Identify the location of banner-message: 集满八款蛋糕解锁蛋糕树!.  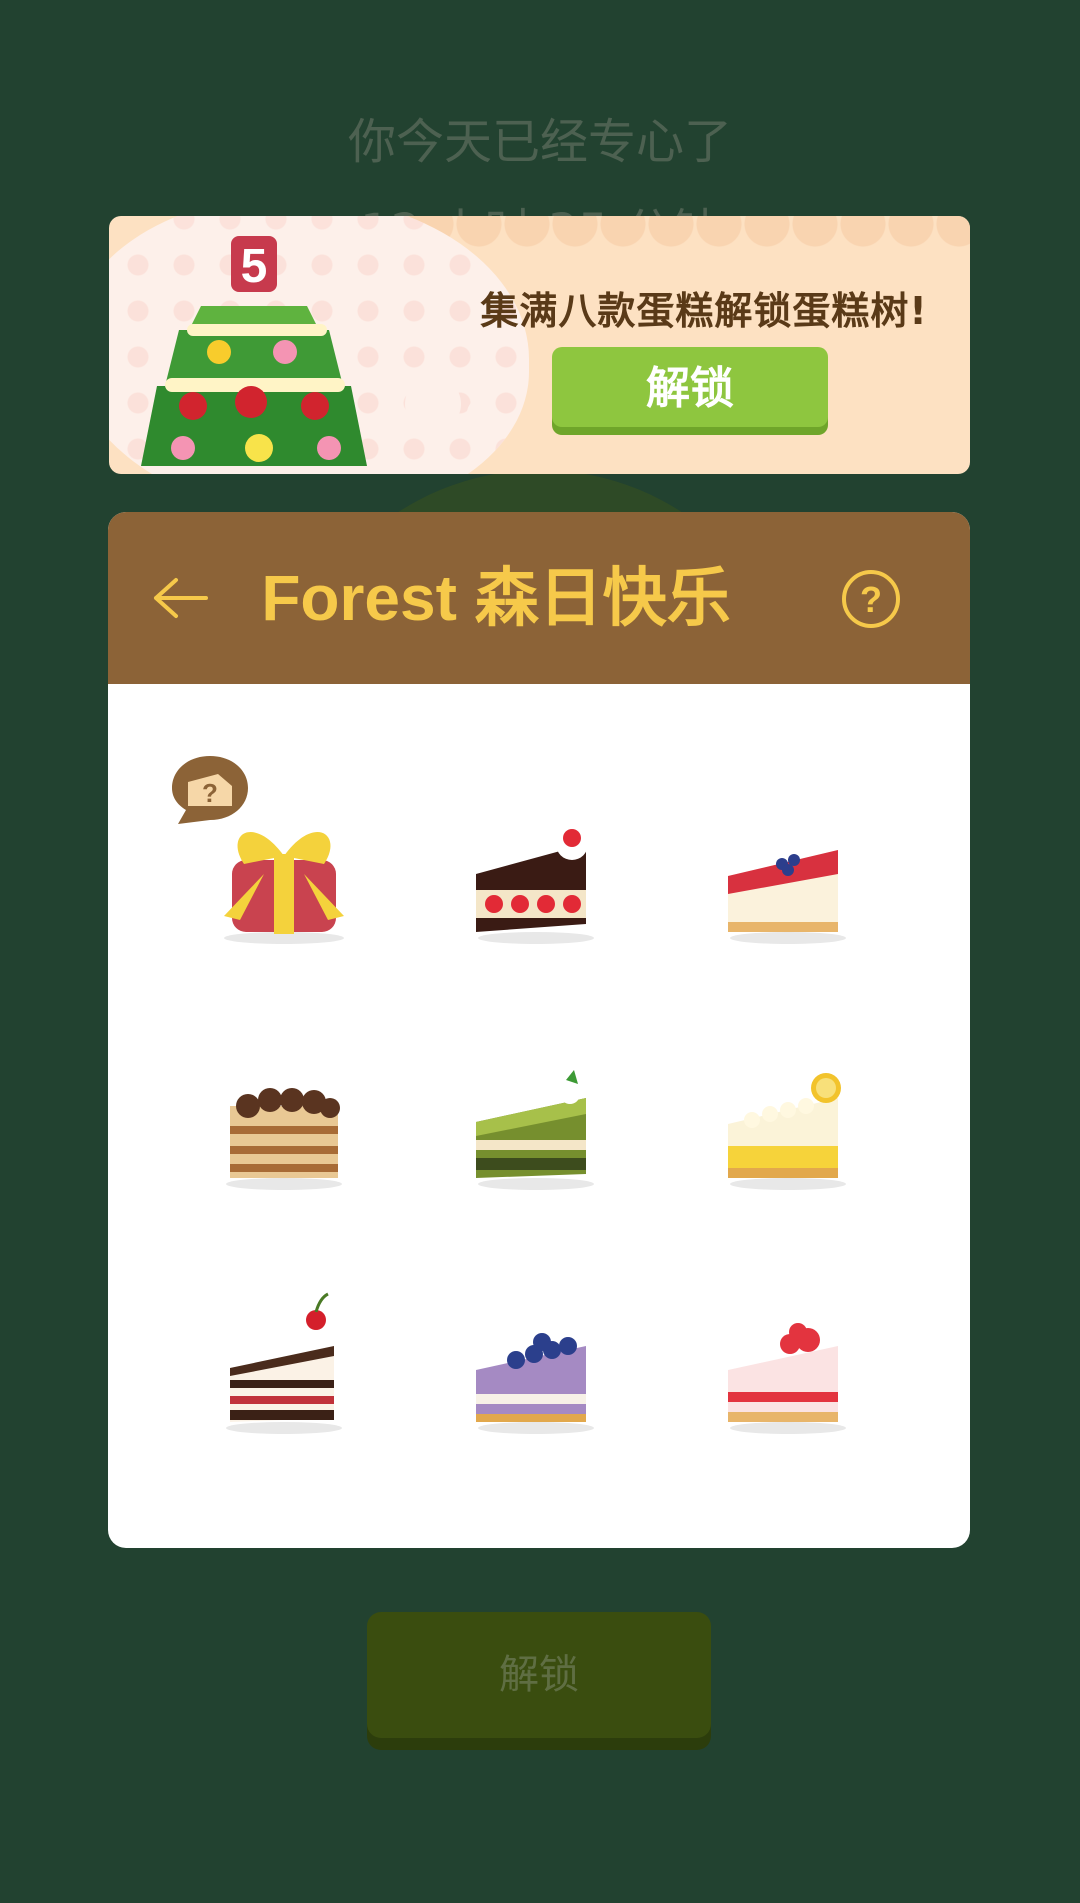
(704, 311).